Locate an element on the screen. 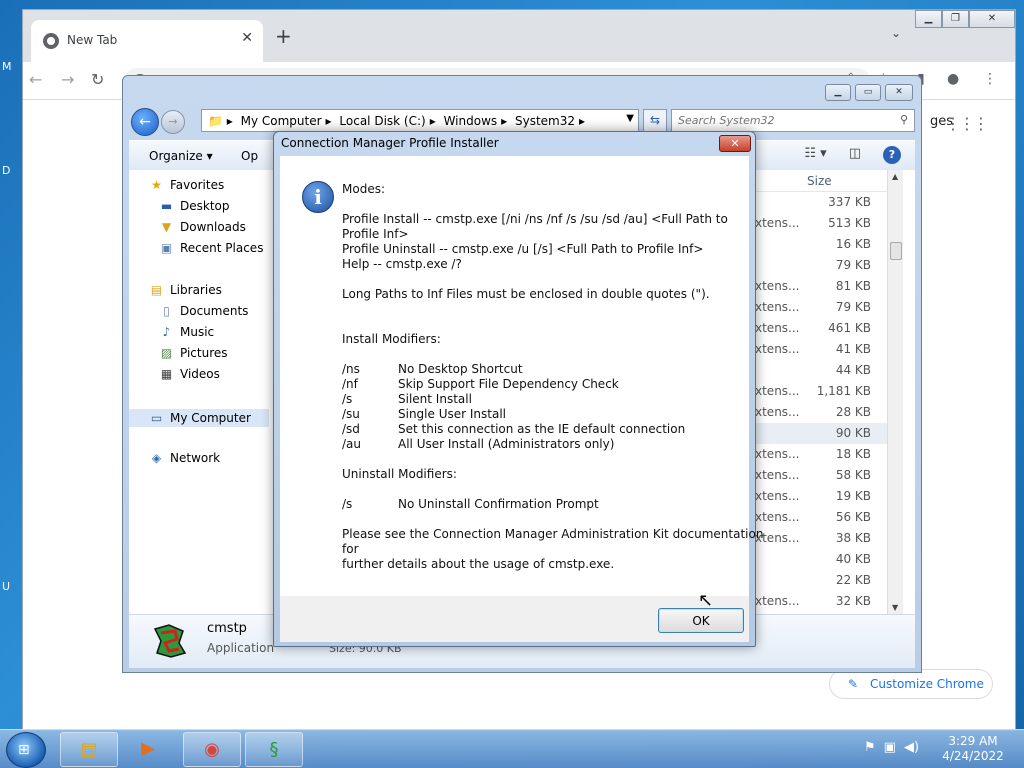  action-center-flag-icon: ⚑ is located at coordinates (870, 747).